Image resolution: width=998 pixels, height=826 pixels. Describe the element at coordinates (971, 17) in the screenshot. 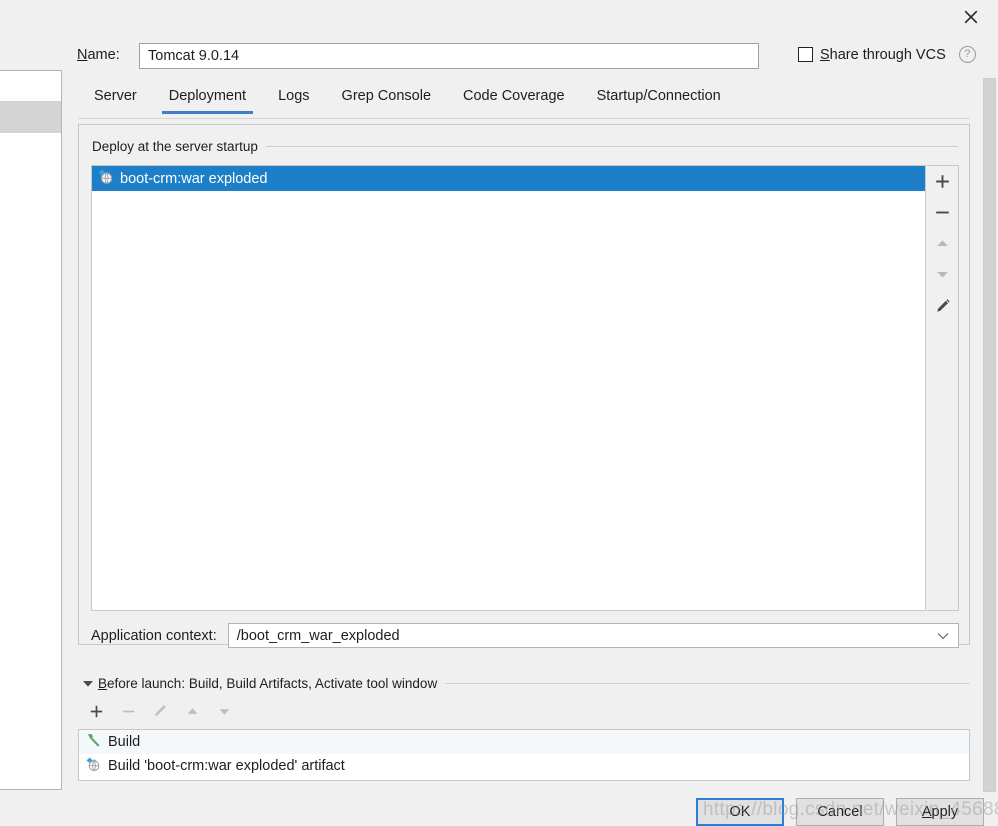

I see `close-icon` at that location.